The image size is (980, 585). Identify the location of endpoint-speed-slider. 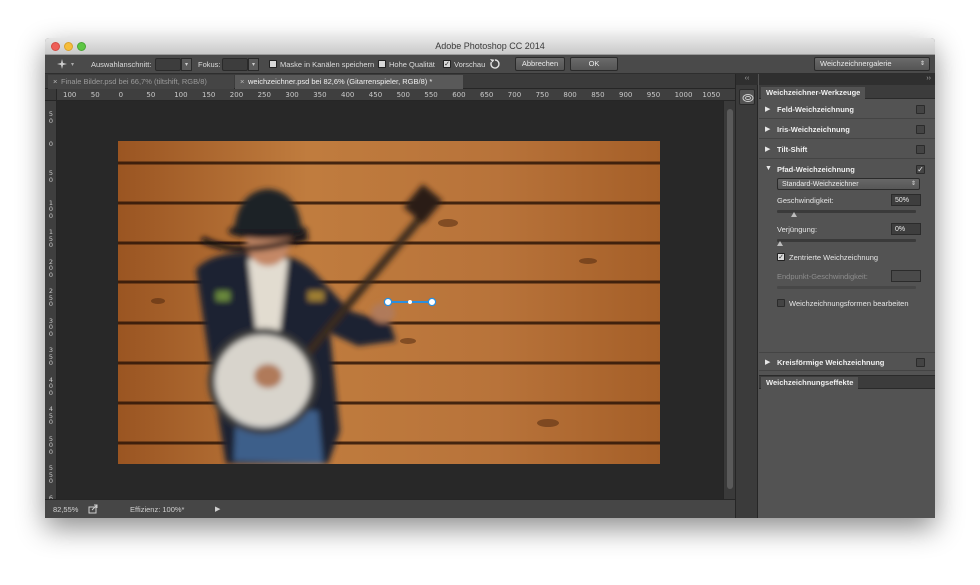
(846, 287).